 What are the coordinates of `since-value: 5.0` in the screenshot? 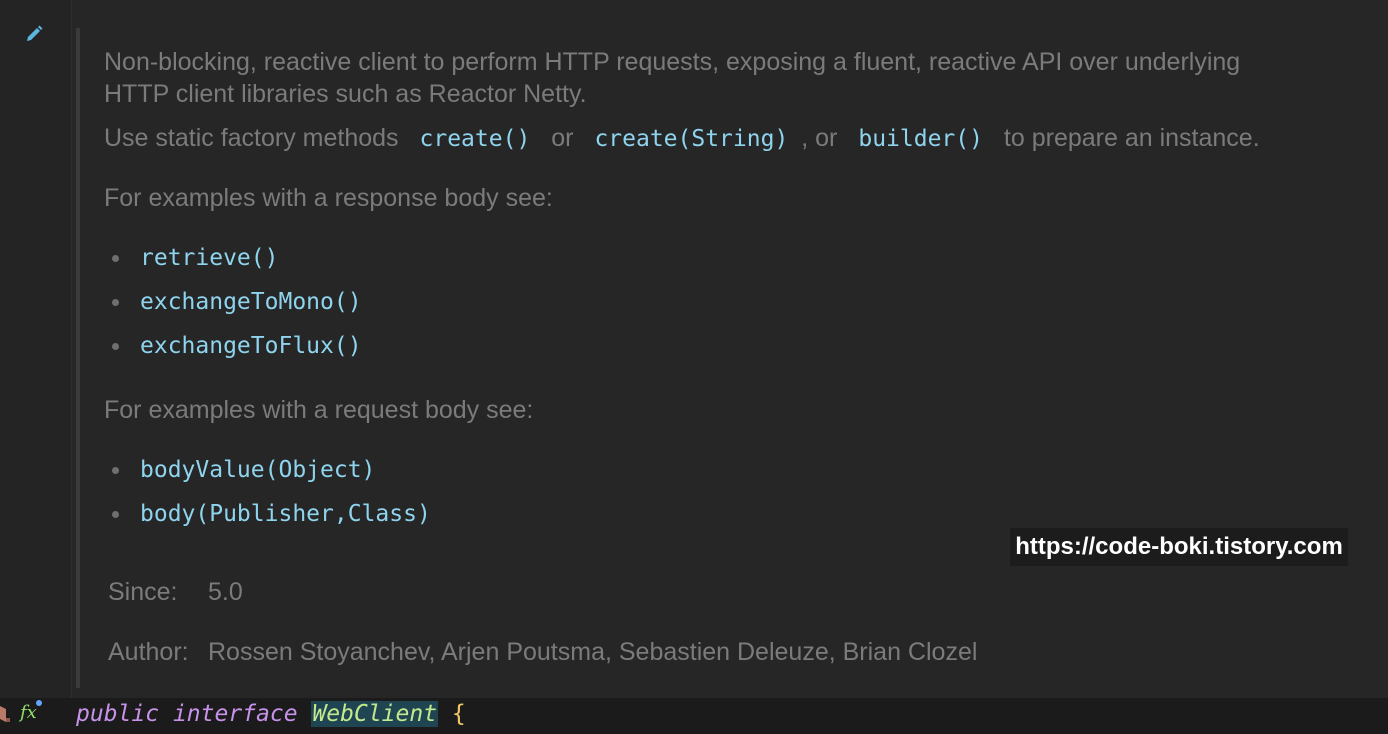 It's located at (225, 592).